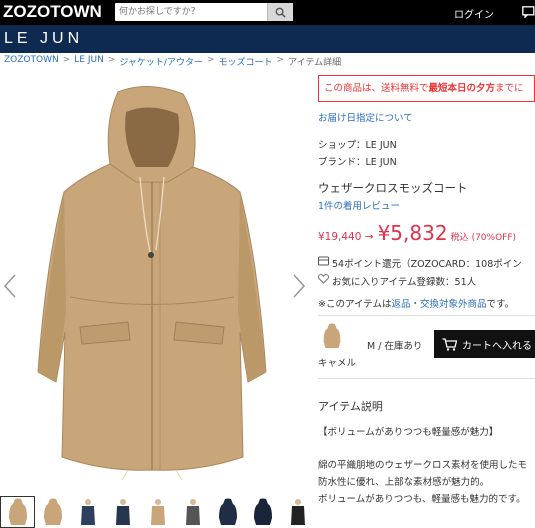 This screenshot has height=528, width=535. Describe the element at coordinates (423, 465) in the screenshot. I see `description-line: 綿の平織朋地のウェザークロス素材を使用したモ` at that location.